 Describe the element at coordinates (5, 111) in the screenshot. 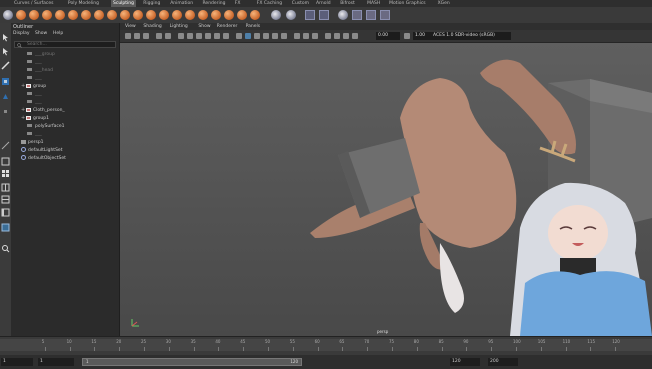

I see `scale-icon` at that location.